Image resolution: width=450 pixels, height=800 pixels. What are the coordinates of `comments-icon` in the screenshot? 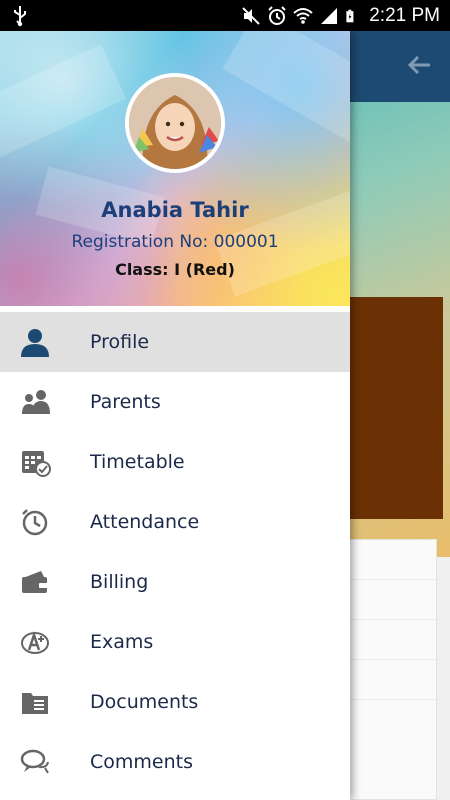 It's located at (35, 762).